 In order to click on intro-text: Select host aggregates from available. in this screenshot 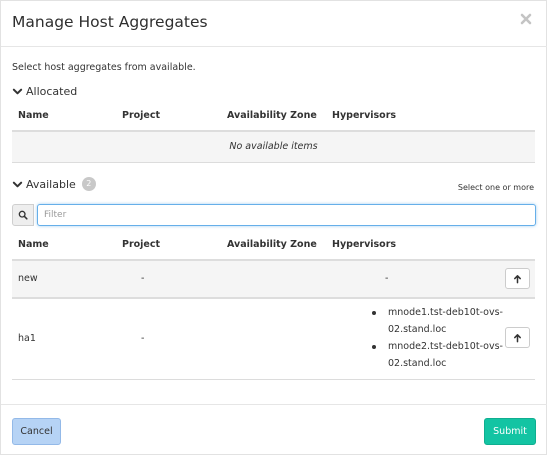, I will do `click(104, 67)`.